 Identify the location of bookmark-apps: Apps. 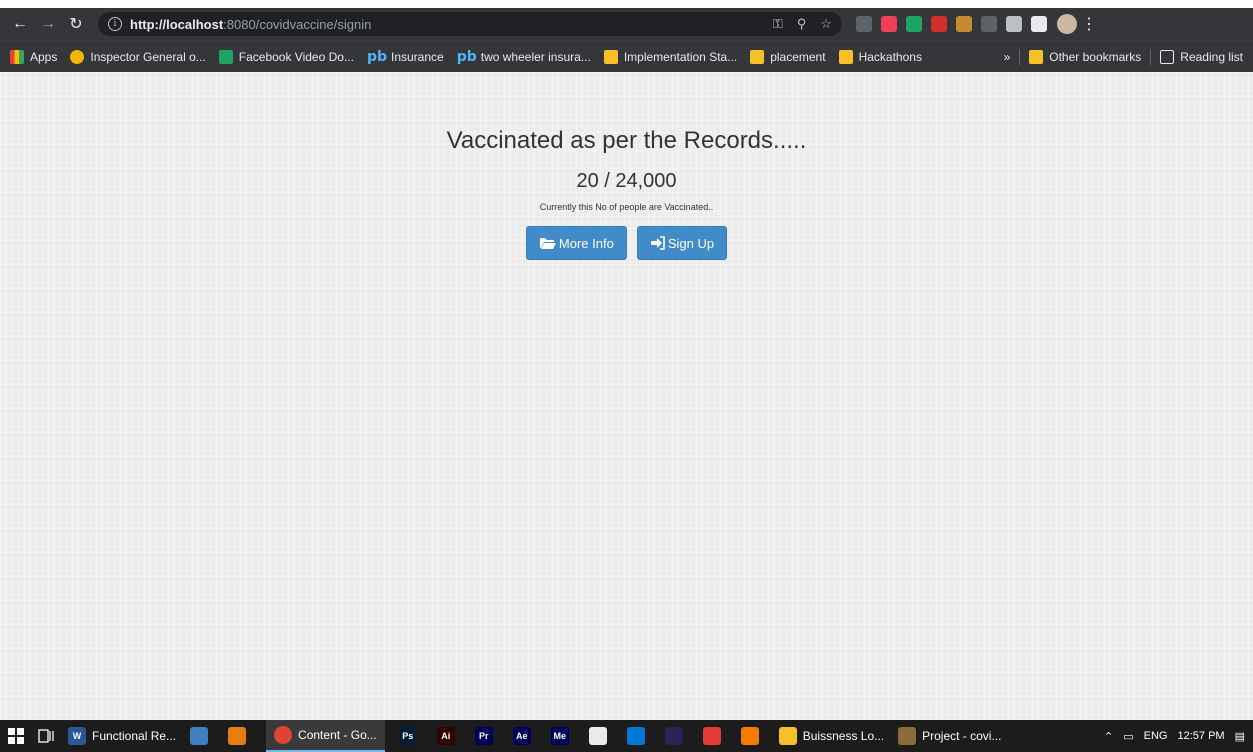
(33, 56).